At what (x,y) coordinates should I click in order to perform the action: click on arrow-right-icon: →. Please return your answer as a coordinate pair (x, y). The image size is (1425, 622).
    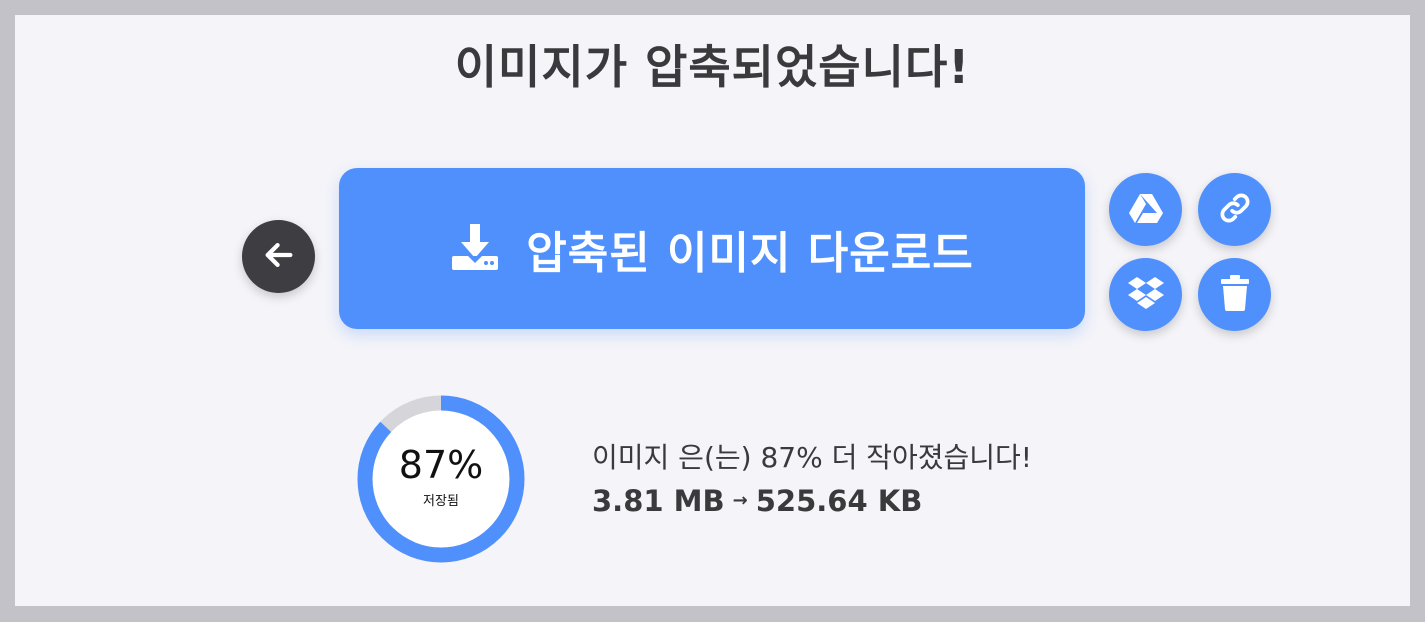
    Looking at the image, I should click on (740, 500).